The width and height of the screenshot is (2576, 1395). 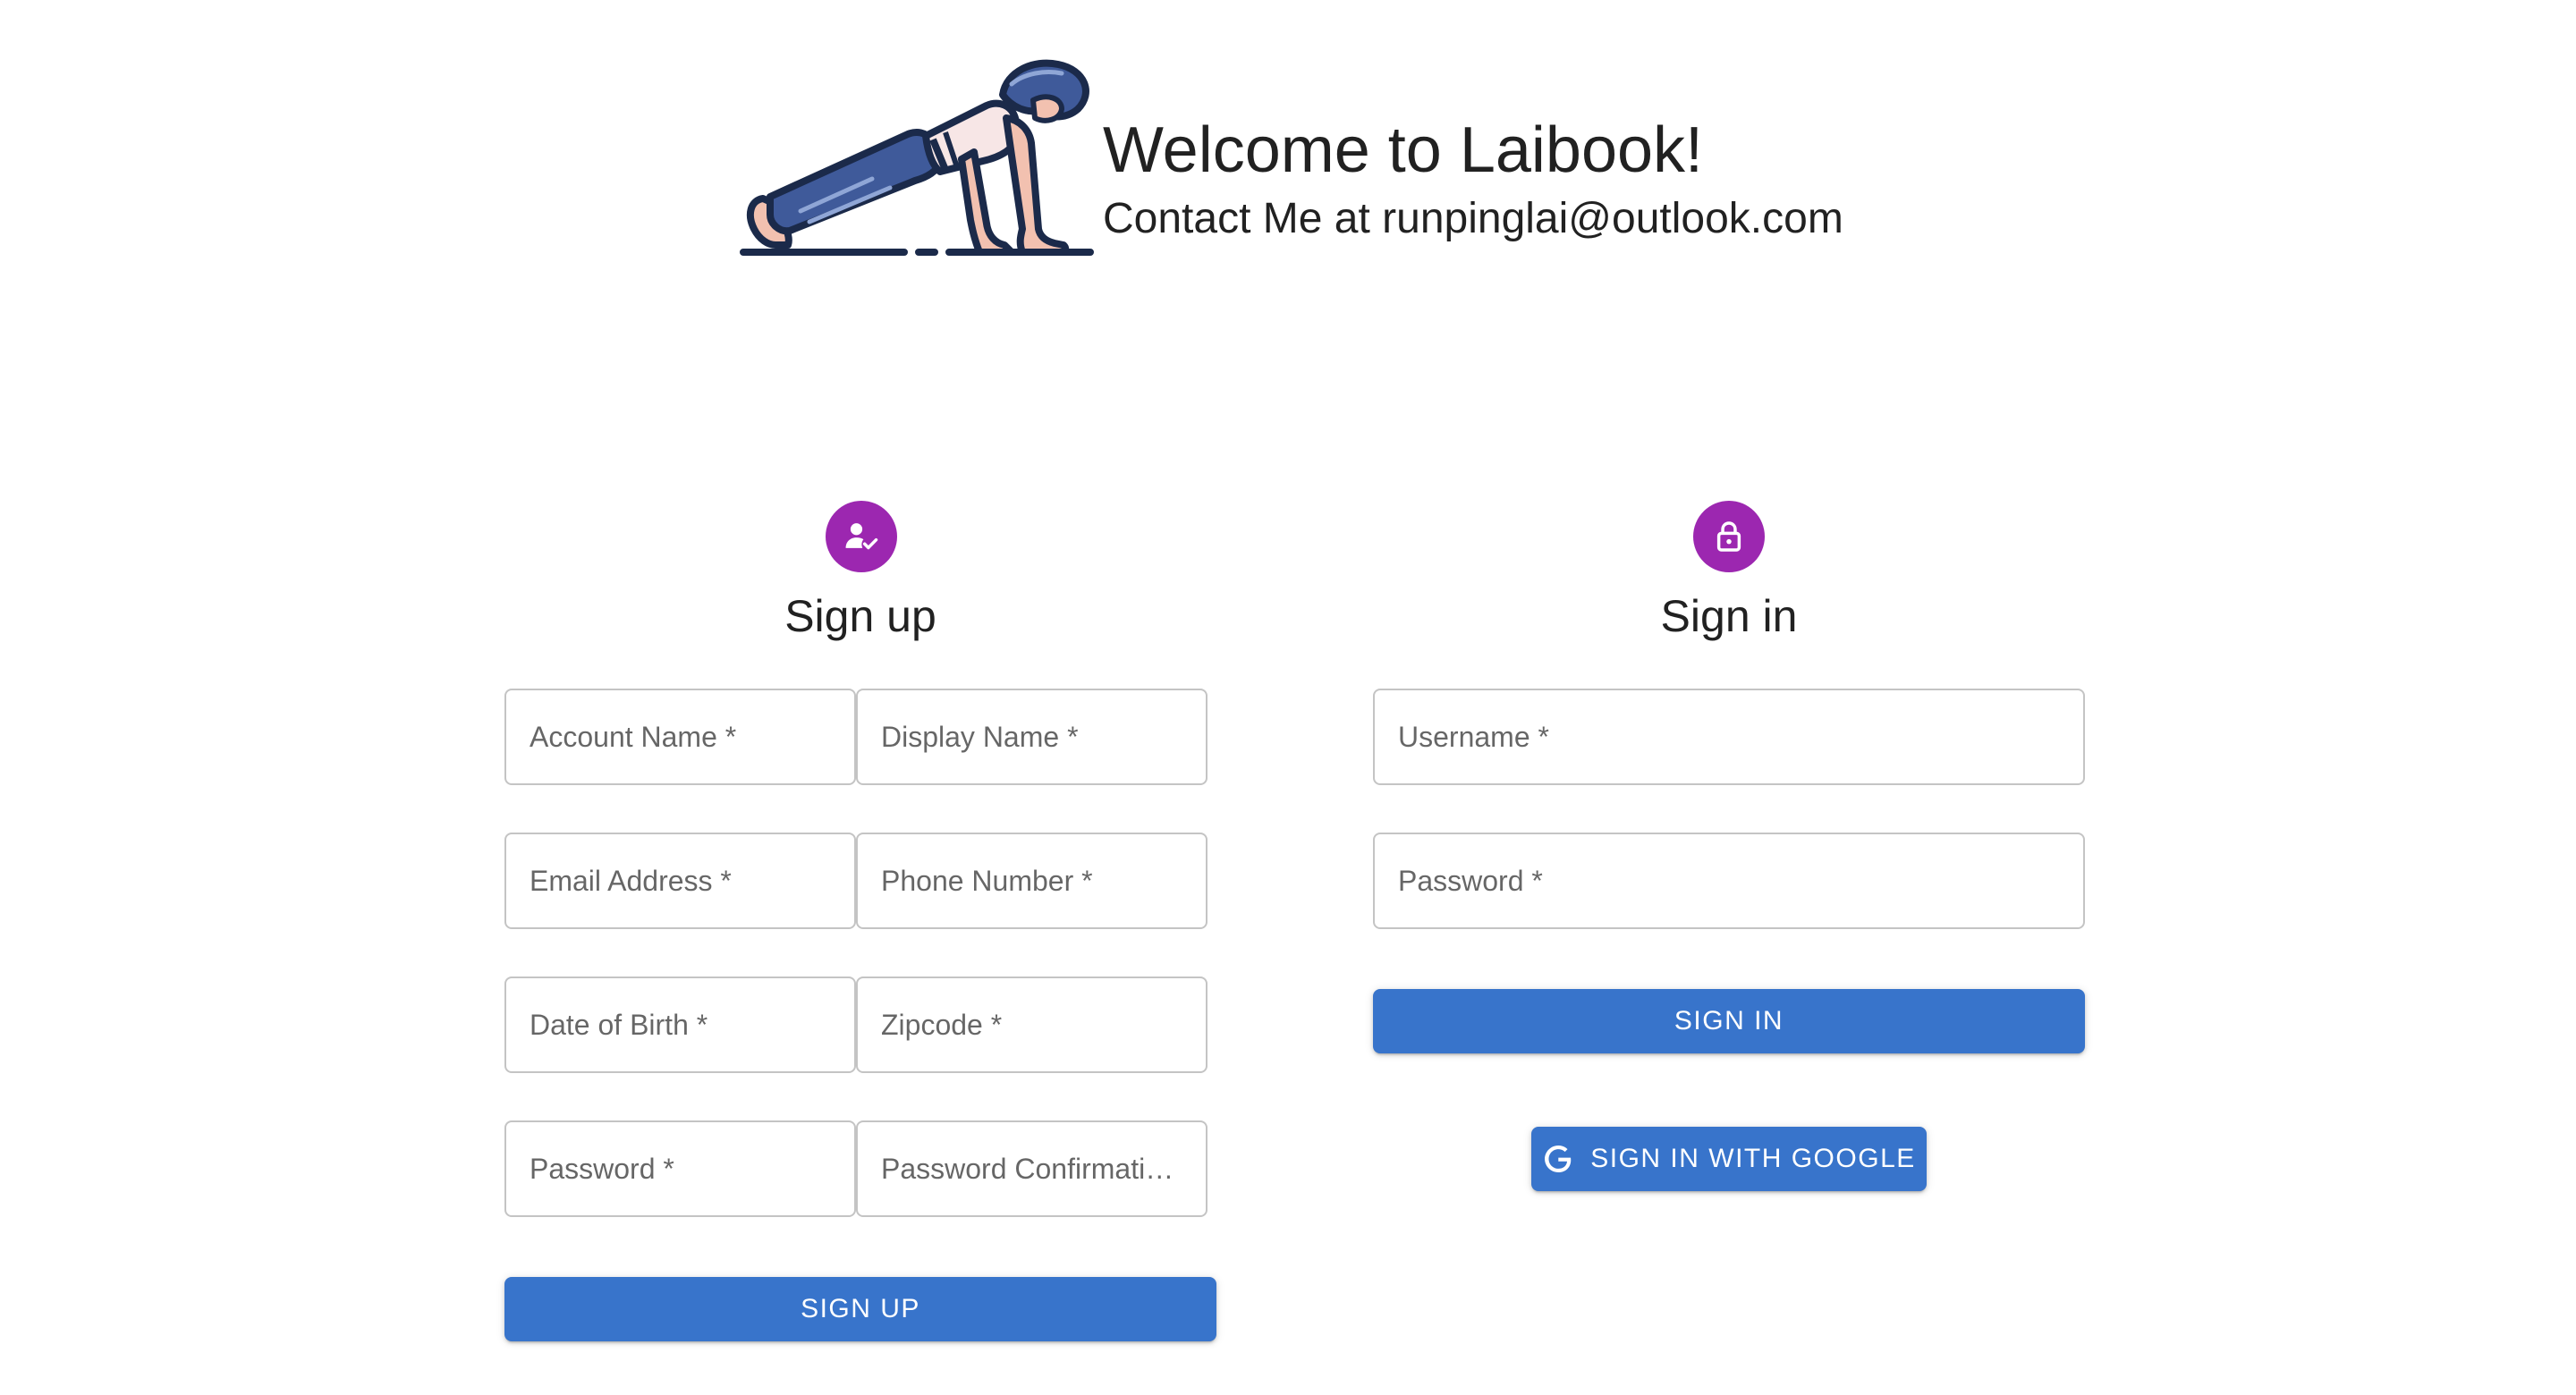 What do you see at coordinates (942, 1024) in the screenshot?
I see `zipcode-label: Zipcode *` at bounding box center [942, 1024].